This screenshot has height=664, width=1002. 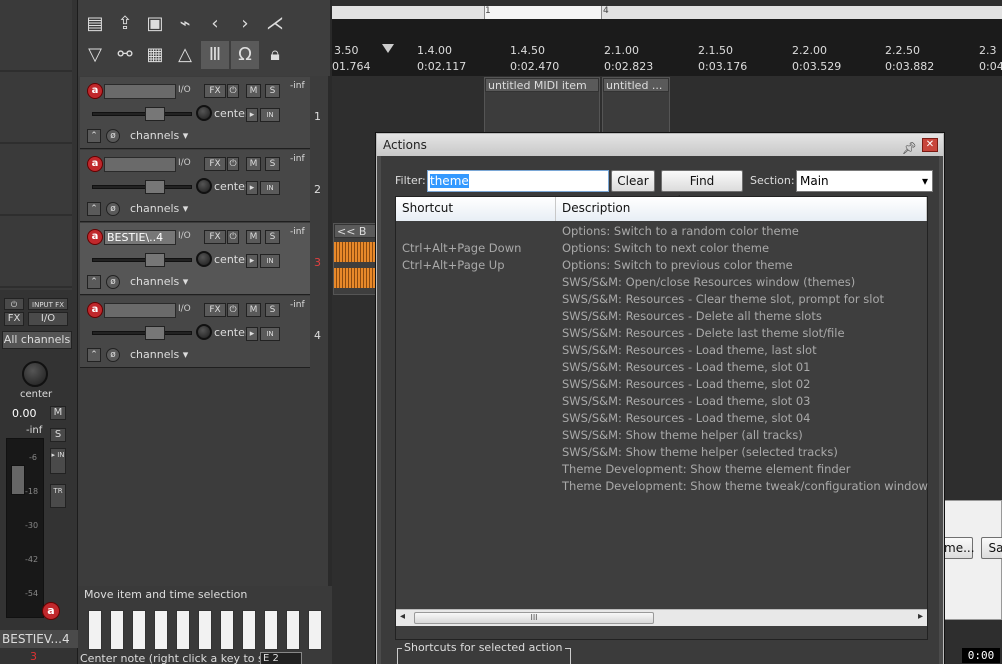 What do you see at coordinates (667, 12) in the screenshot?
I see `region-bar` at bounding box center [667, 12].